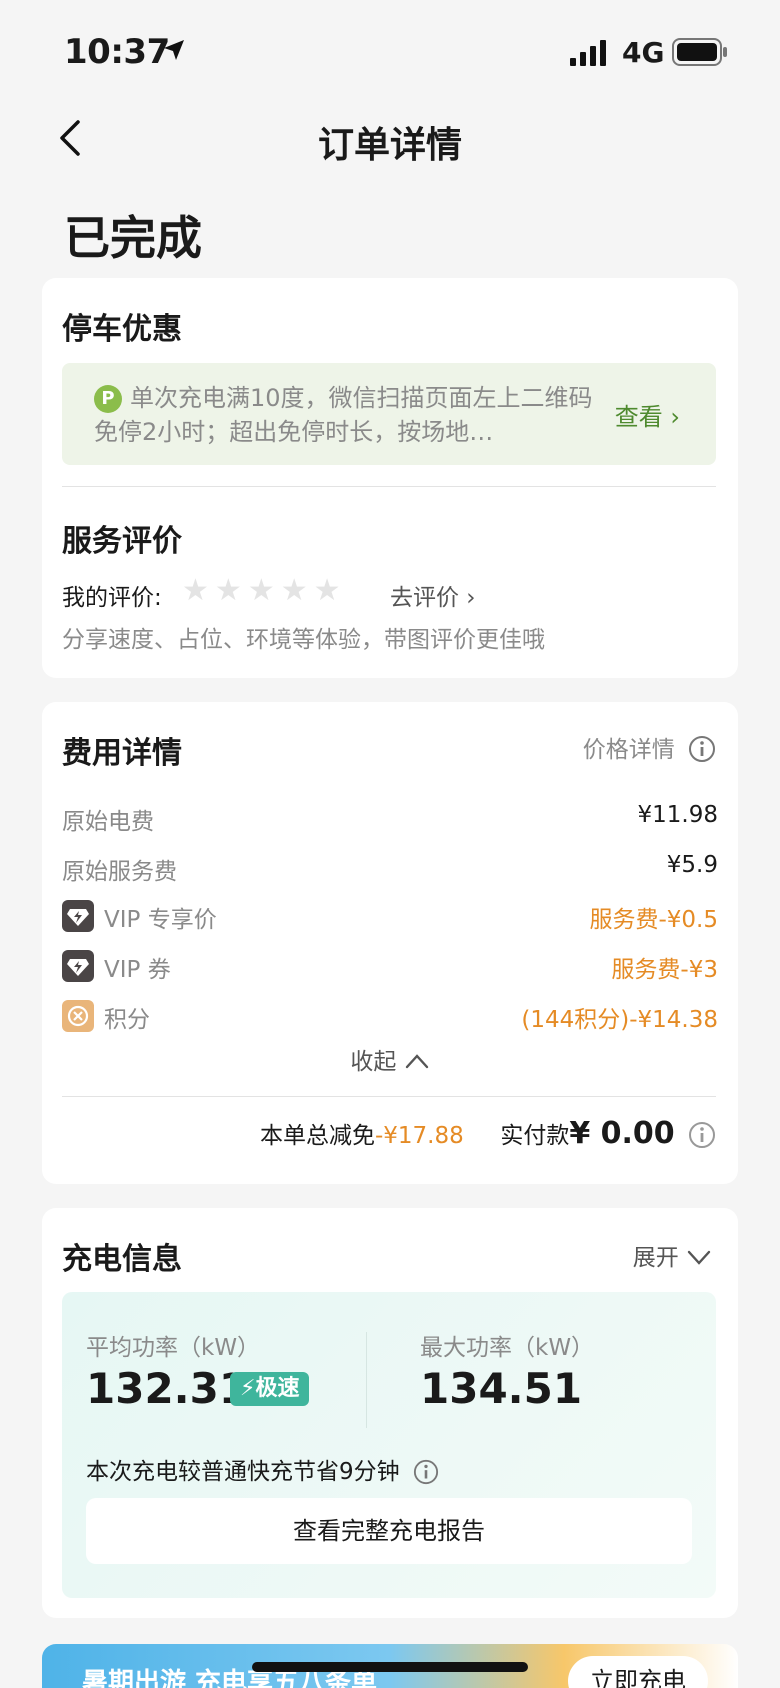  I want to click on fee-value: ¥5.9, so click(692, 865).